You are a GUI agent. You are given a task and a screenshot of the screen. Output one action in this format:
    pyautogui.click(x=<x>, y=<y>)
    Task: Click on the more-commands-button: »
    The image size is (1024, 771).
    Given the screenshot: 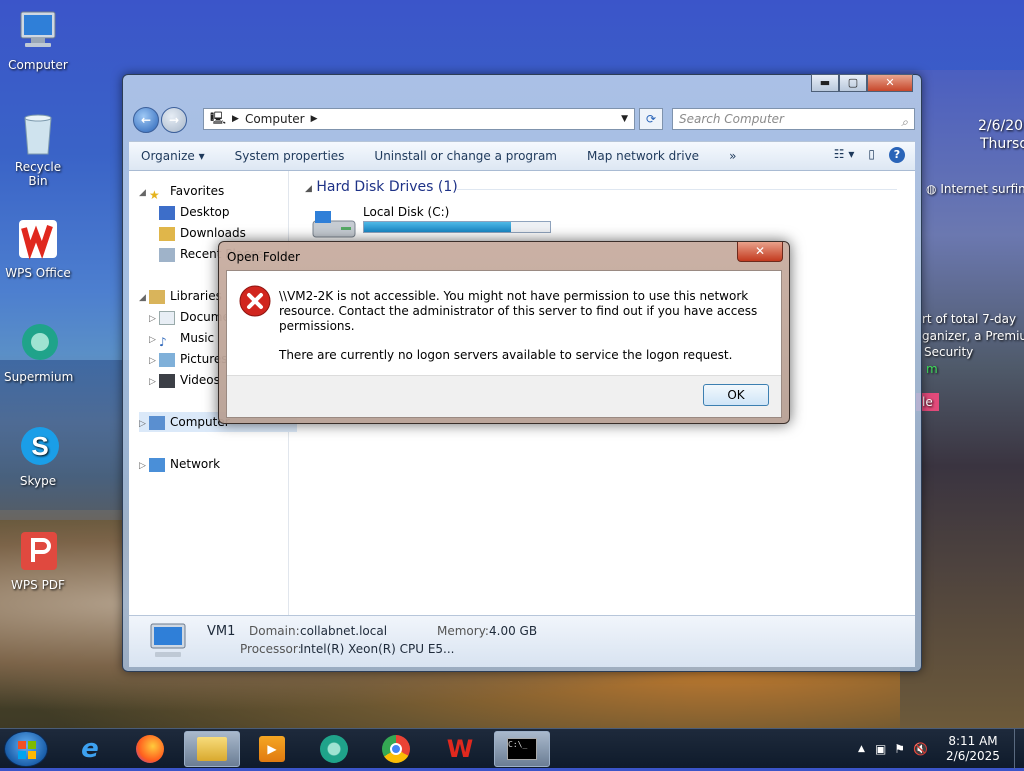 What is the action you would take?
    pyautogui.click(x=732, y=156)
    